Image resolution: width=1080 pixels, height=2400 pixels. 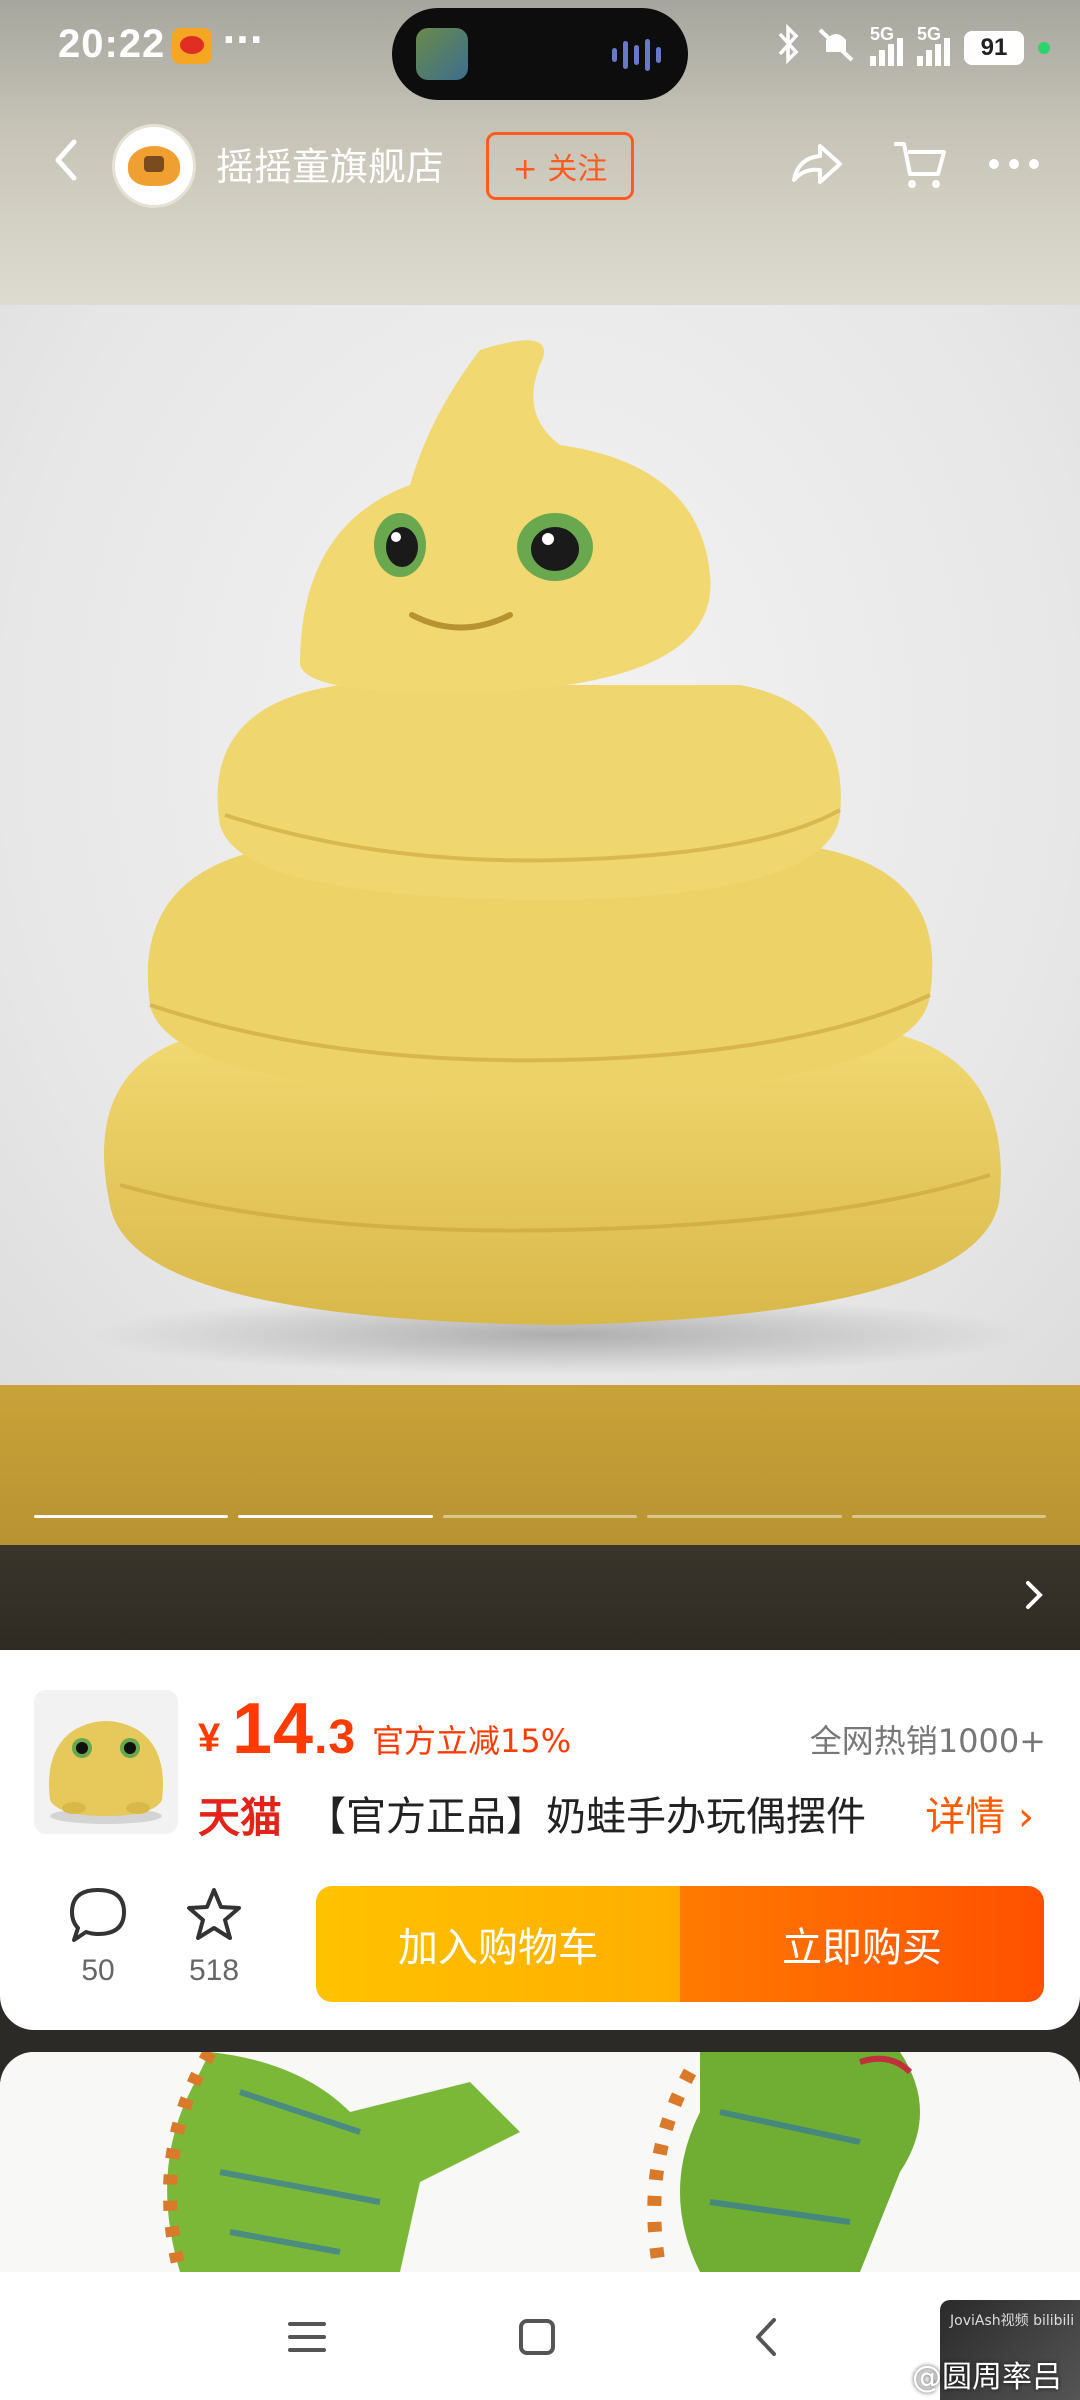 What do you see at coordinates (862, 1944) in the screenshot?
I see `buy-now-button: 立即购买` at bounding box center [862, 1944].